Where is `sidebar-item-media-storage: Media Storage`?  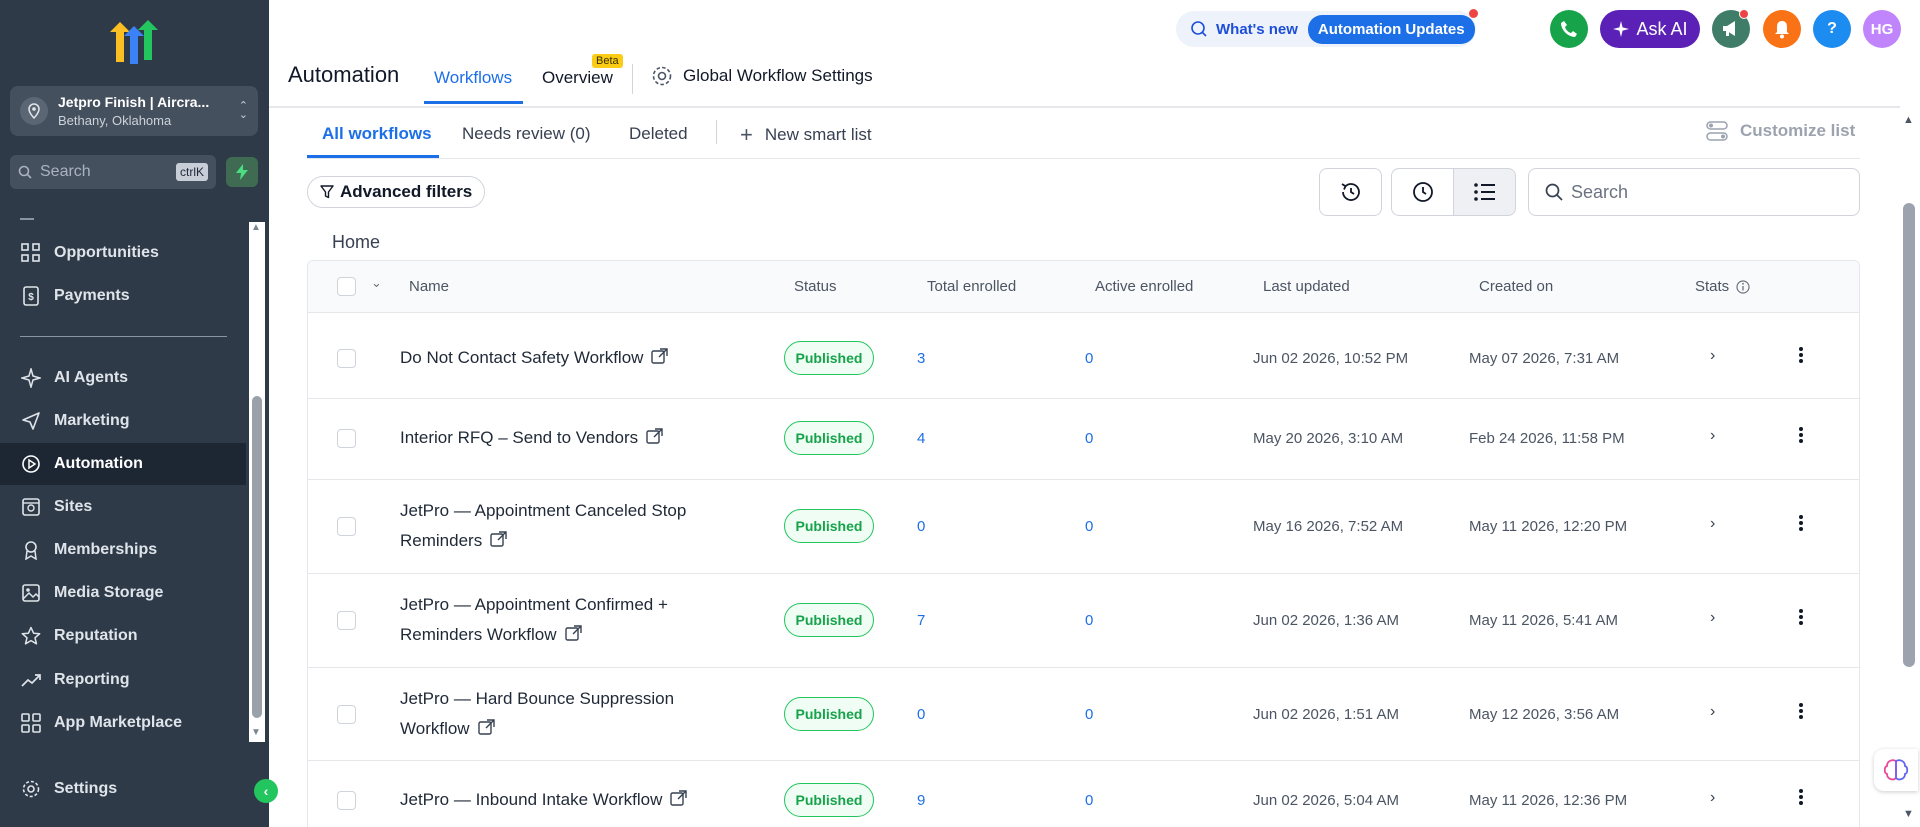
sidebar-item-media-storage: Media Storage is located at coordinates (123, 593).